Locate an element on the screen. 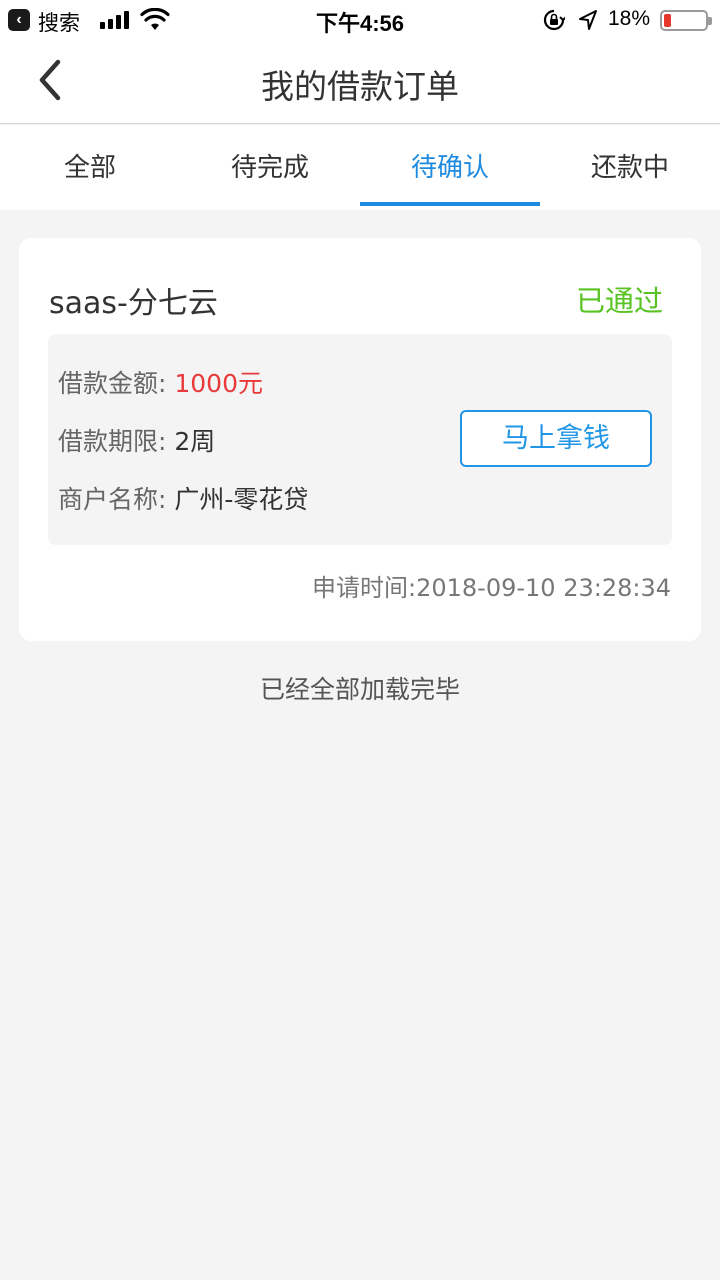  nav-bar: 我的借款订单 is located at coordinates (360, 82).